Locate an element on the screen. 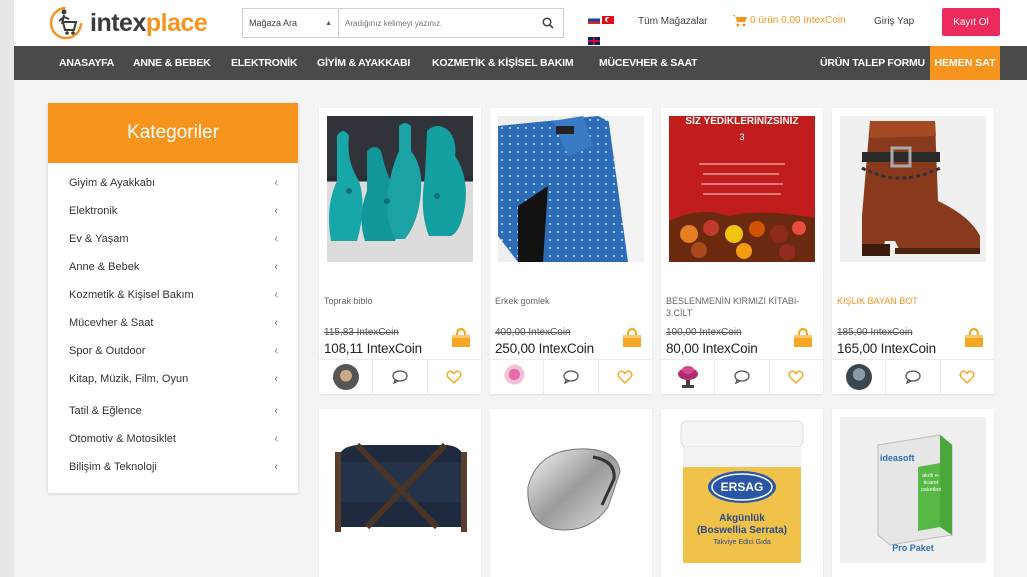 The image size is (1027, 577). ersag-subtitle: Takviye Edici Gıda is located at coordinates (742, 542).